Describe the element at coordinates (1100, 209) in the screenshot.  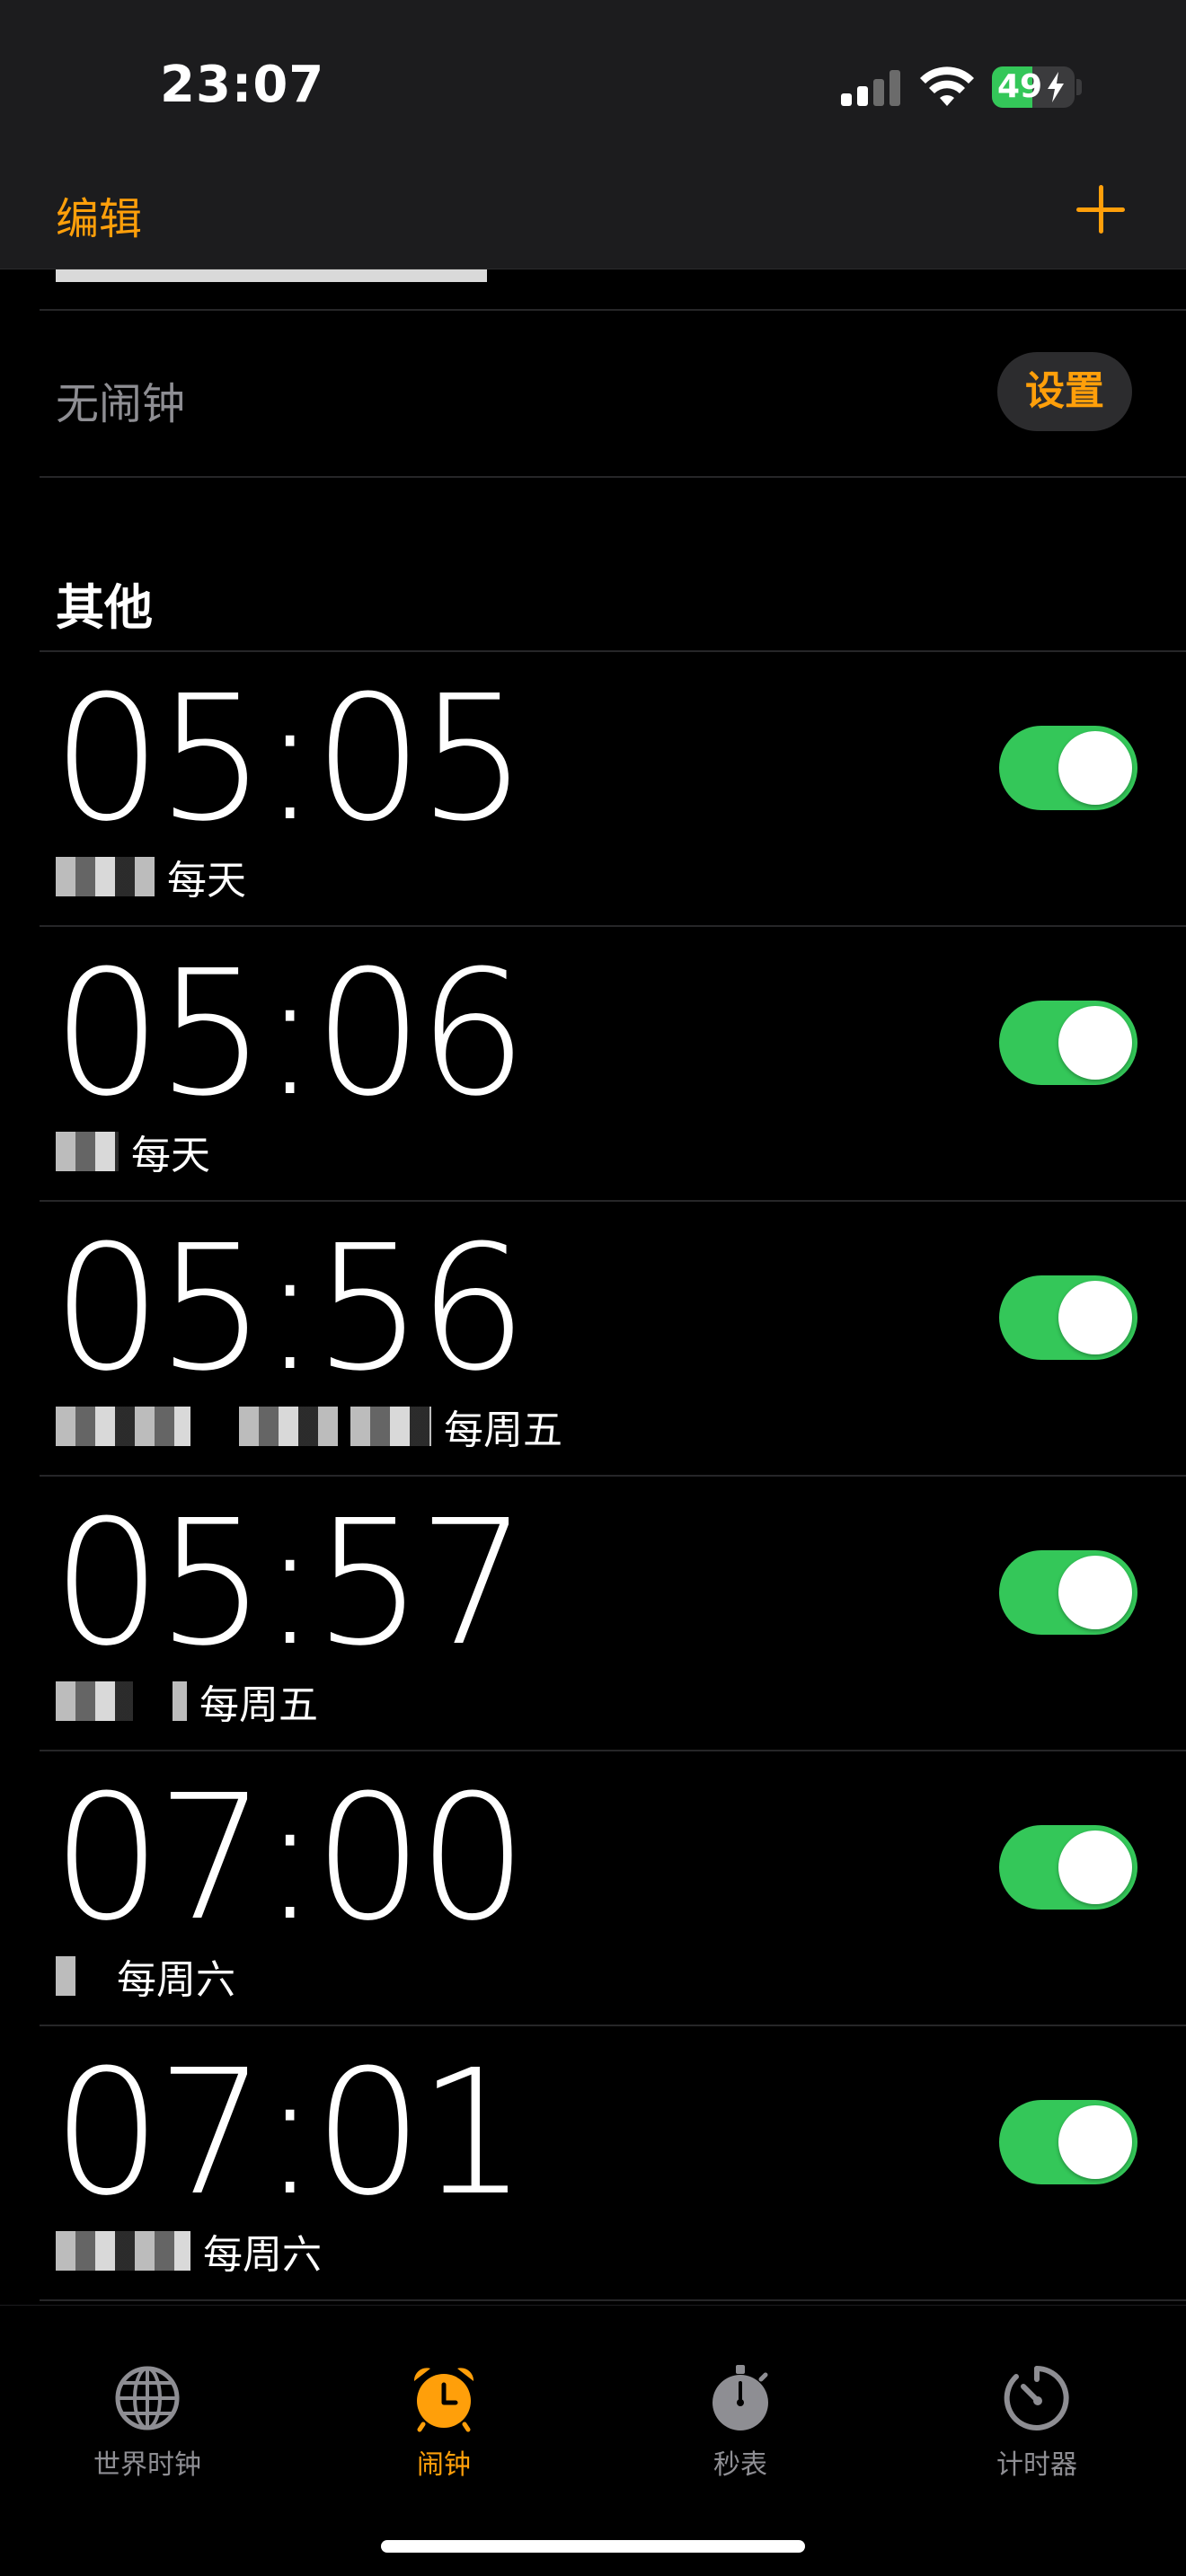
I see `plus-icon` at that location.